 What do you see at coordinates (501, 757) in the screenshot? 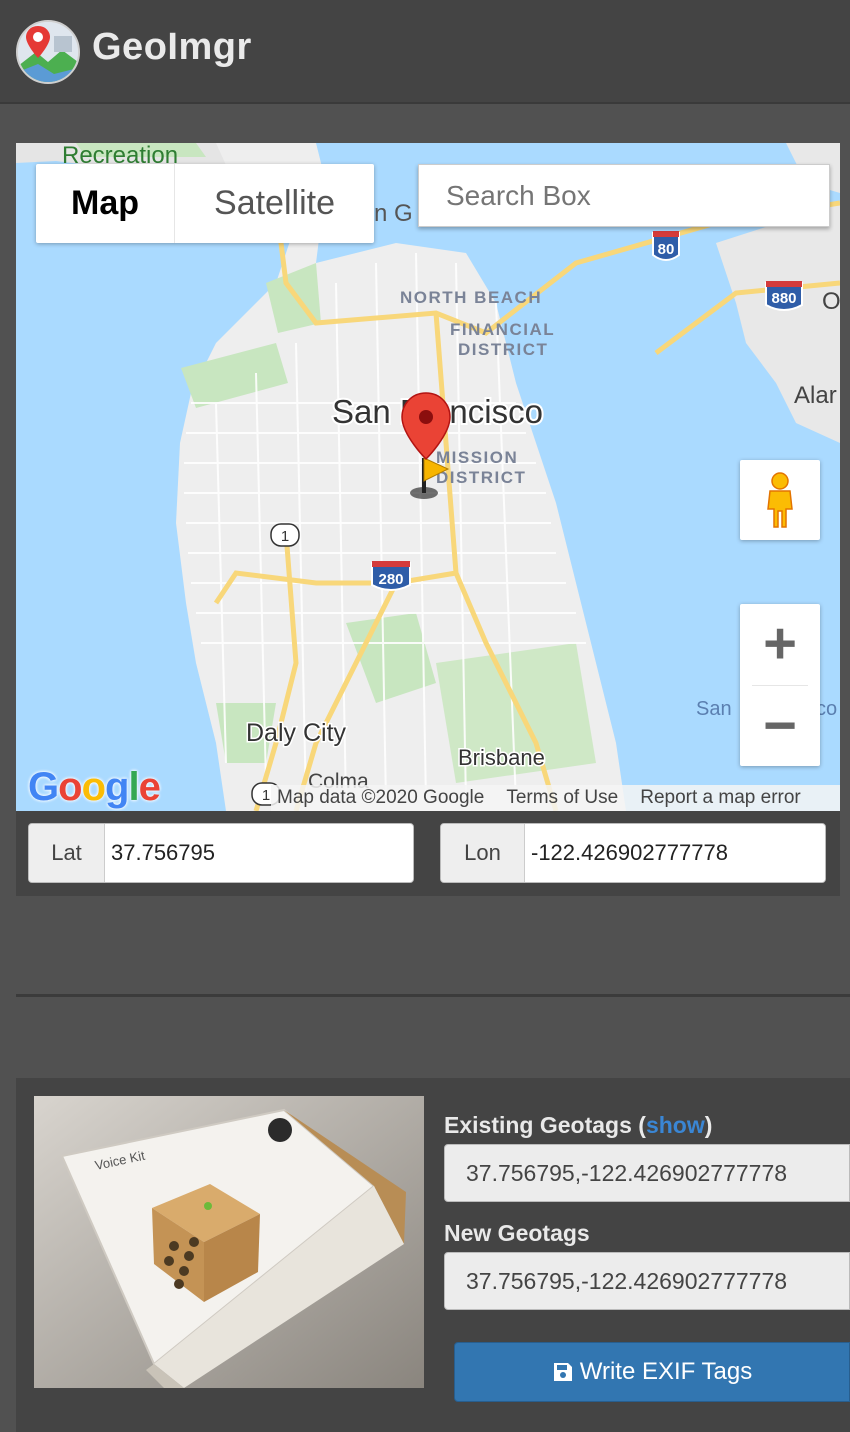
I see `map-label-brisbane: Brisbane` at bounding box center [501, 757].